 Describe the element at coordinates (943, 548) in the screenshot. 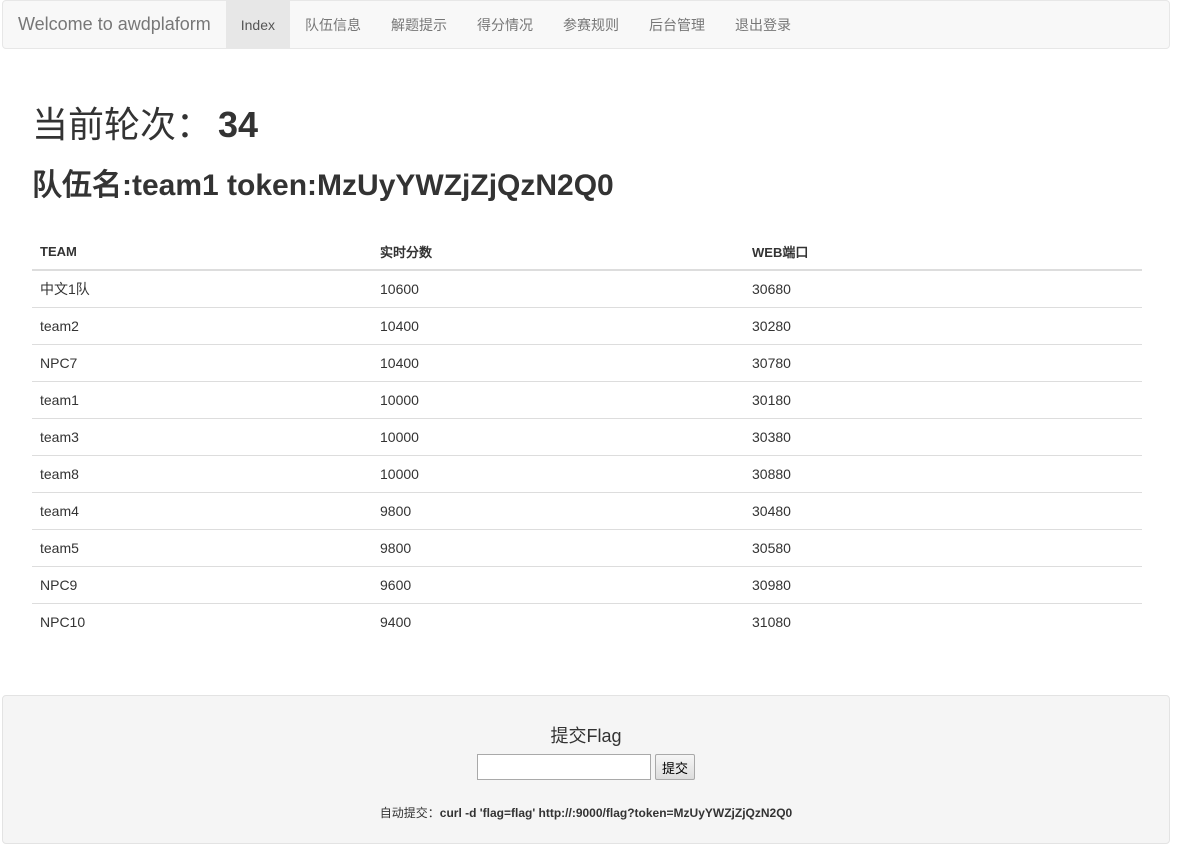

I see `port-cell: 30580` at that location.